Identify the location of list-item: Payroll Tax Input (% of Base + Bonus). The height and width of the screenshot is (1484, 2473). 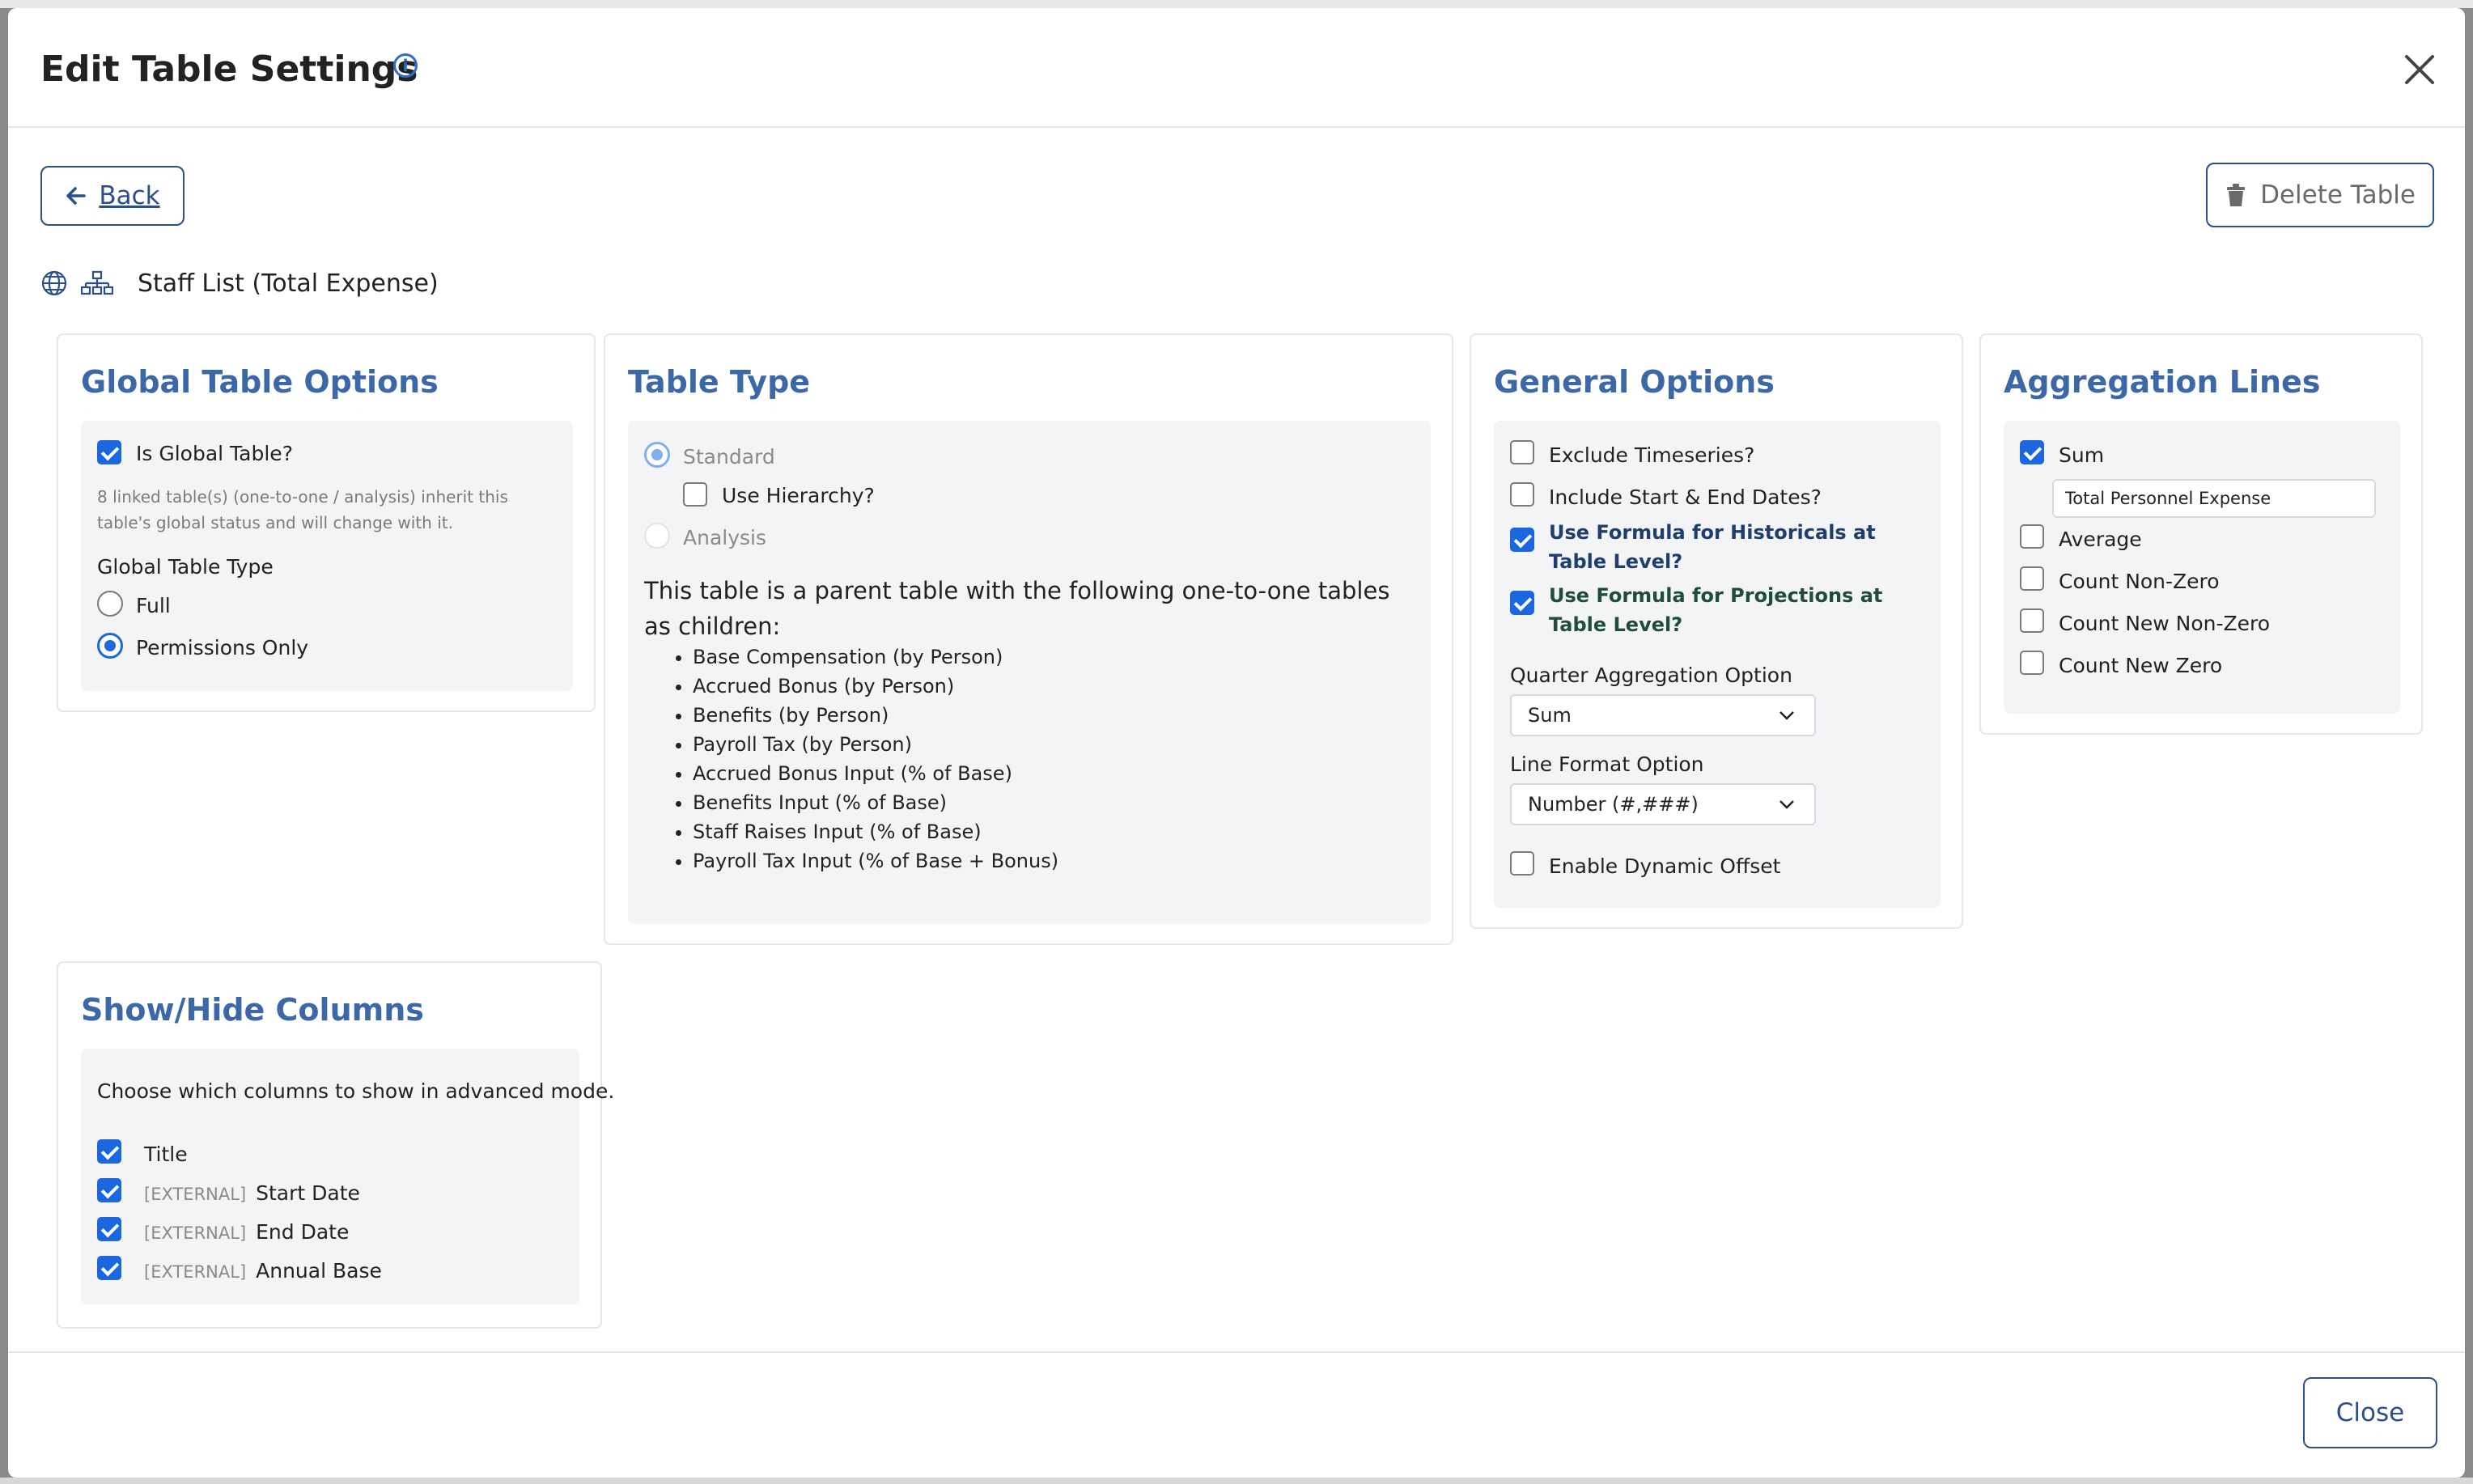
(876, 861).